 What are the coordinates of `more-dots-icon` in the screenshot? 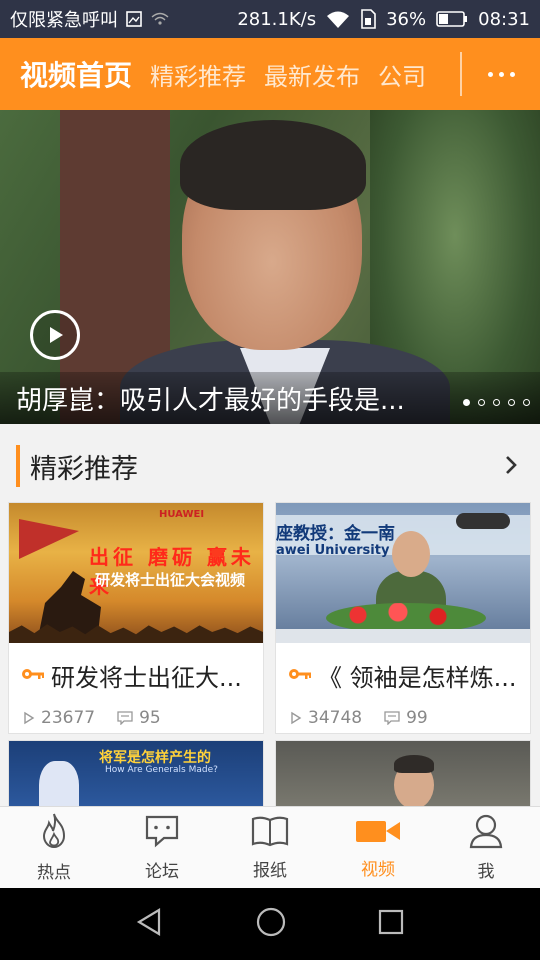 It's located at (501, 74).